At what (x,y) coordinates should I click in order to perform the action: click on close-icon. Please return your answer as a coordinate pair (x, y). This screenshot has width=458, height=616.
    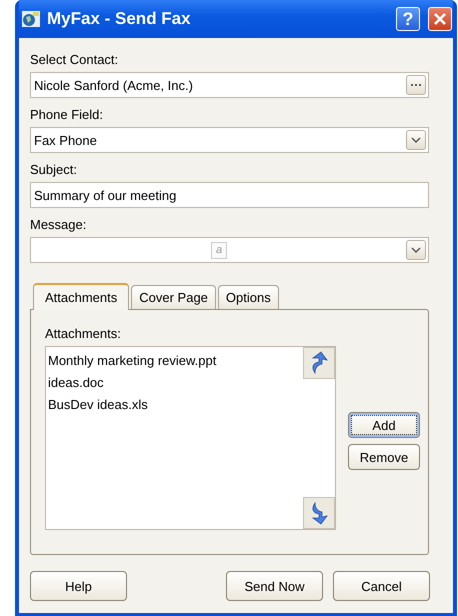
    Looking at the image, I should click on (440, 19).